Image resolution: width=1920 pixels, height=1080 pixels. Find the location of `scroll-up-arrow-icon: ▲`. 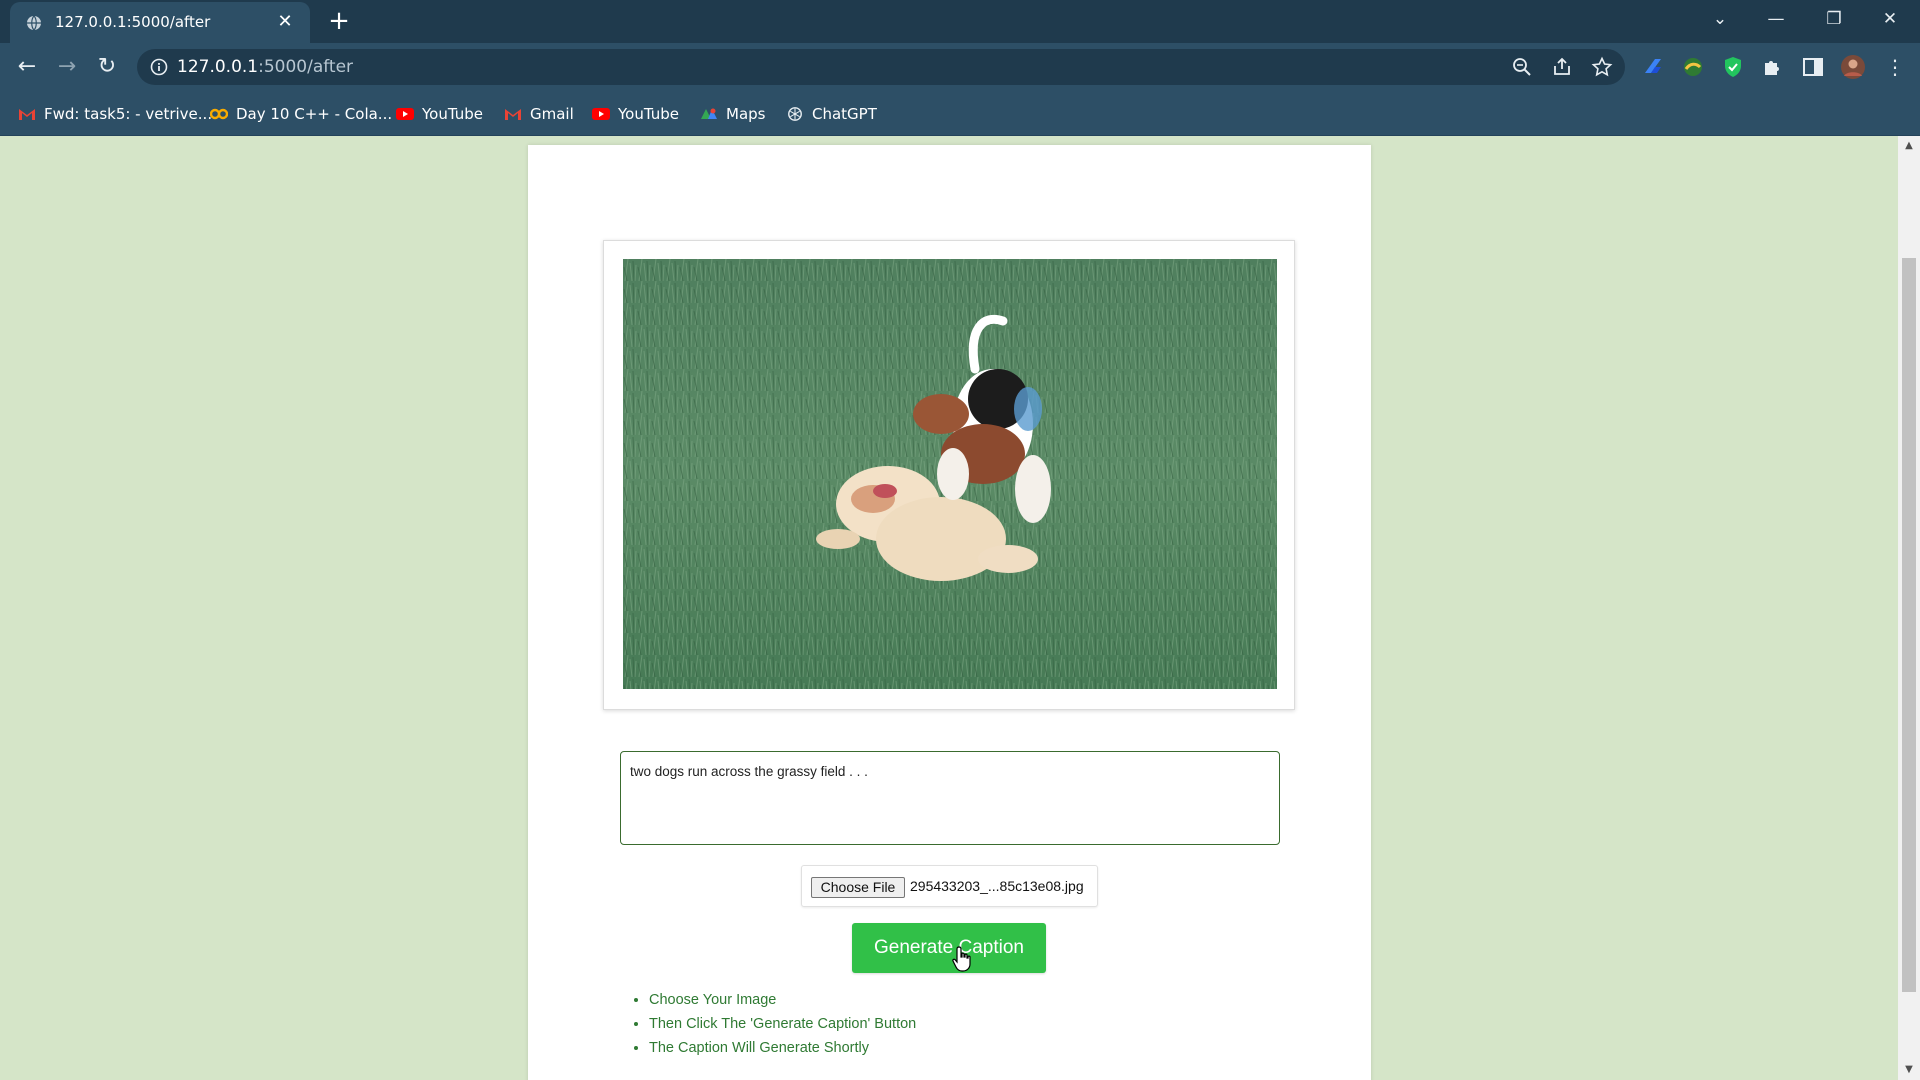

scroll-up-arrow-icon: ▲ is located at coordinates (1909, 146).